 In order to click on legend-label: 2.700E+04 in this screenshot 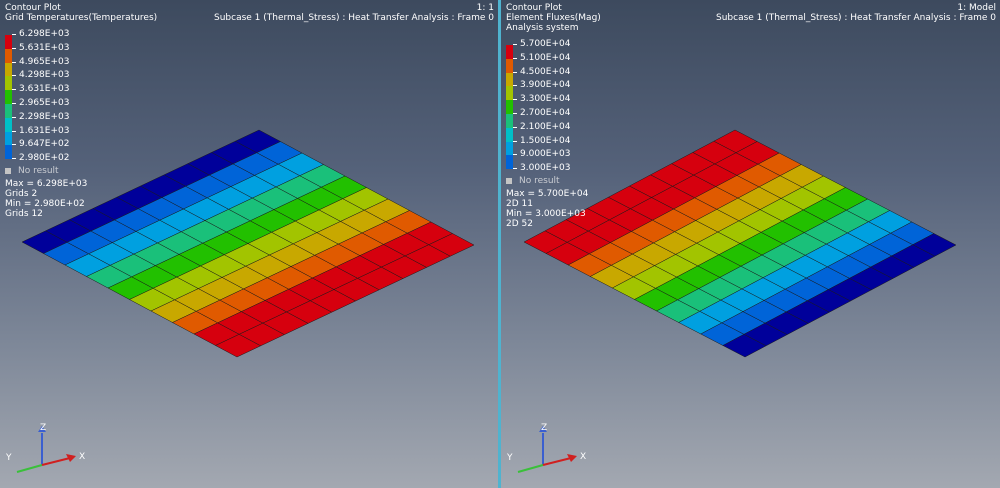, I will do `click(545, 112)`.